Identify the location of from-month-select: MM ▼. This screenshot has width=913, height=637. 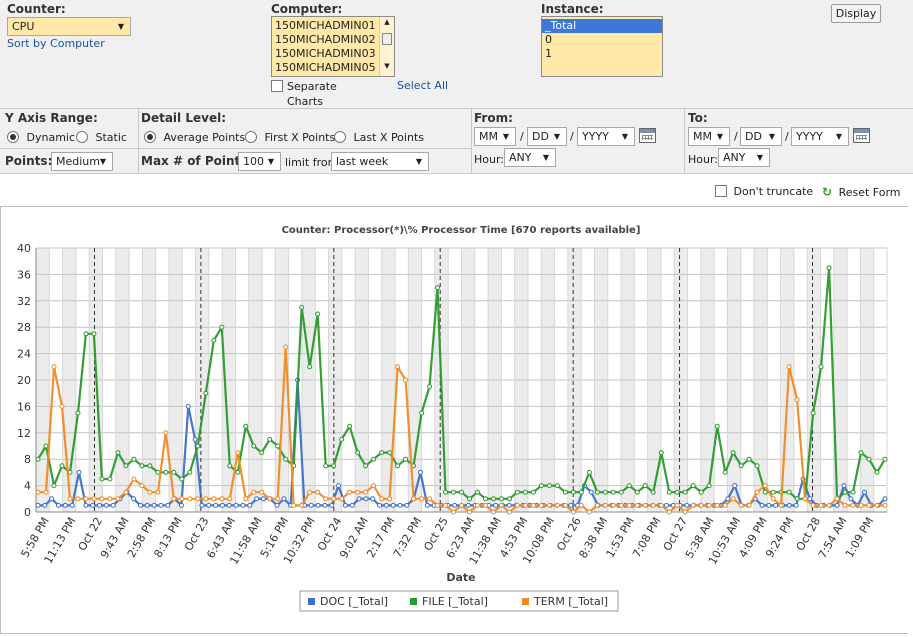
(495, 136).